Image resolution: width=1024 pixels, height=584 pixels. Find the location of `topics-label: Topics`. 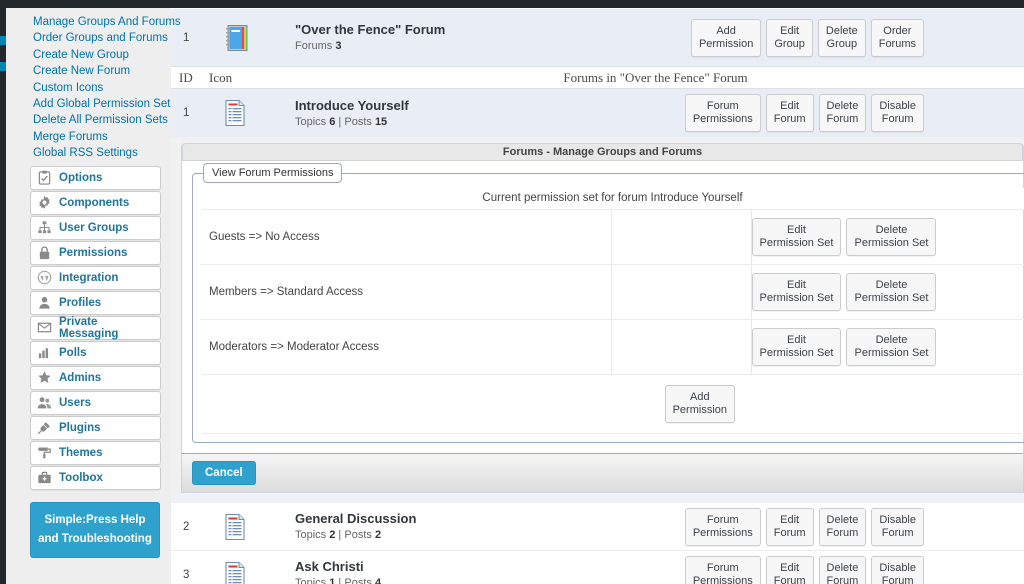

topics-label: Topics is located at coordinates (311, 580).